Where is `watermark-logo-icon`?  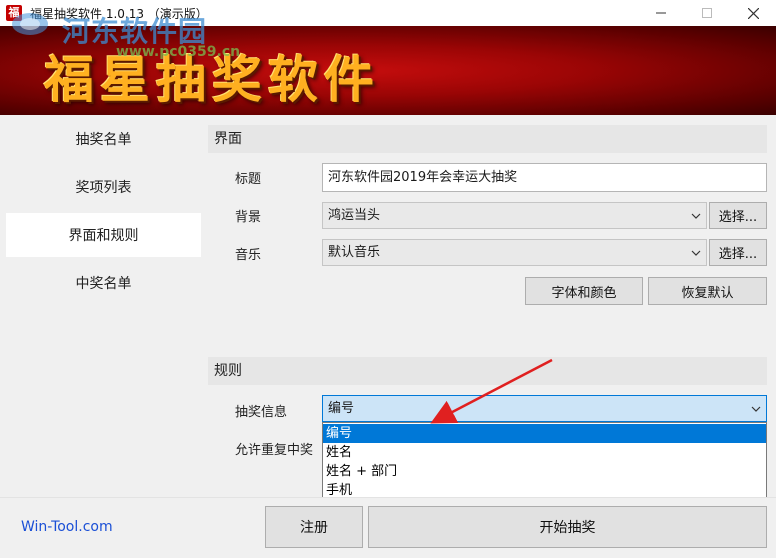 watermark-logo-icon is located at coordinates (30, 24).